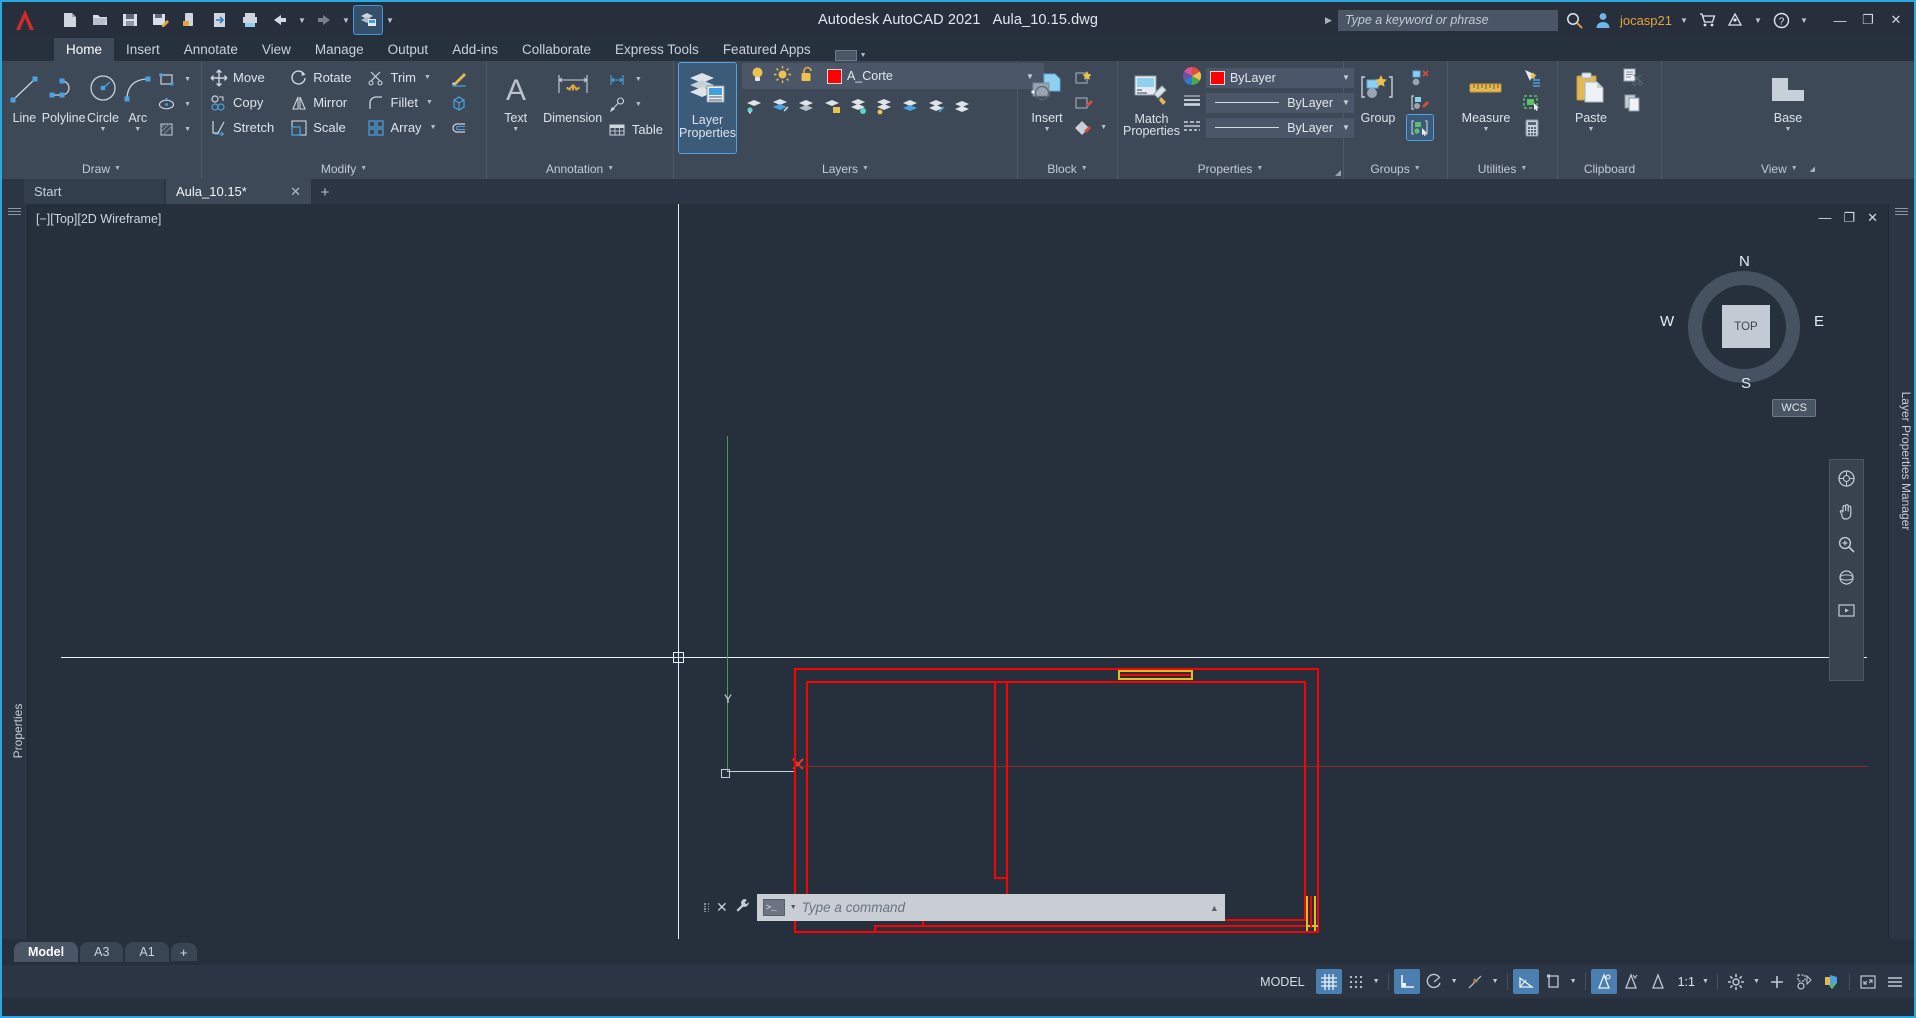 The height and width of the screenshot is (1018, 1916). I want to click on undo-dropdown-icon: ▼, so click(302, 20).